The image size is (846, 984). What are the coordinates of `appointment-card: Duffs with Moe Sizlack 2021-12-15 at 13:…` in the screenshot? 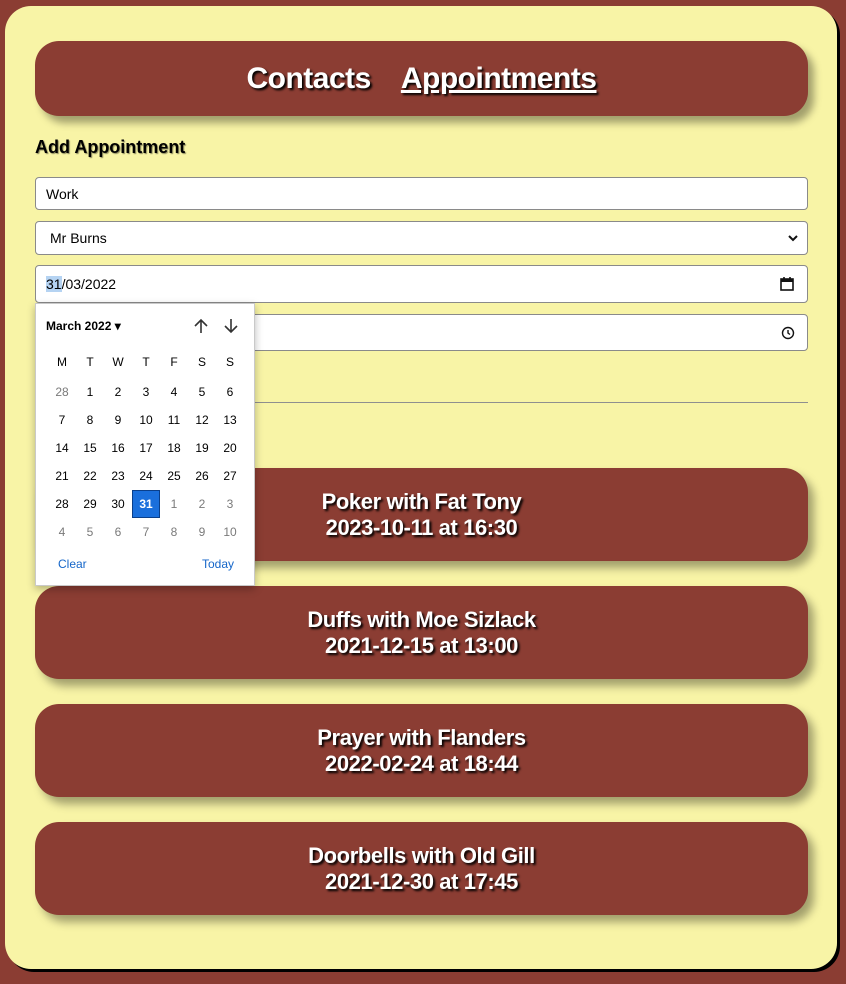 It's located at (421, 632).